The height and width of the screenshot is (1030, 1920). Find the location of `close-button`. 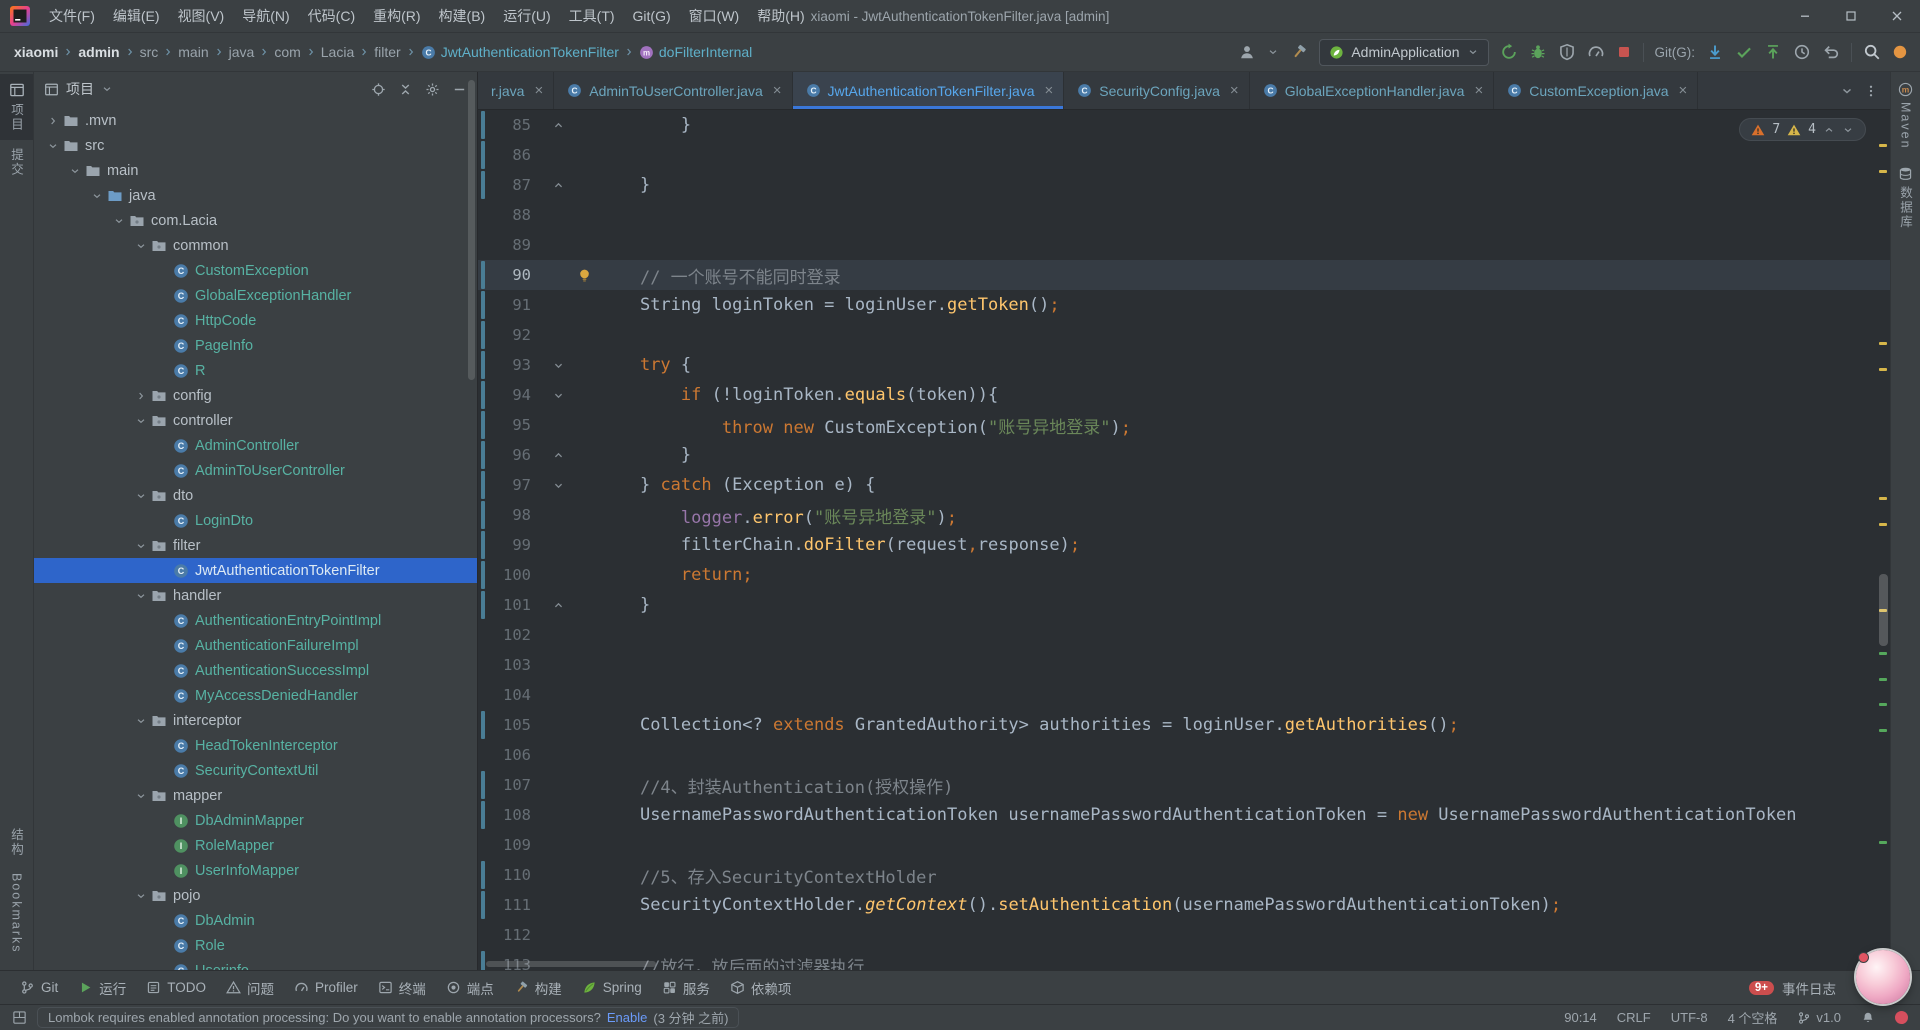

close-button is located at coordinates (1897, 16).